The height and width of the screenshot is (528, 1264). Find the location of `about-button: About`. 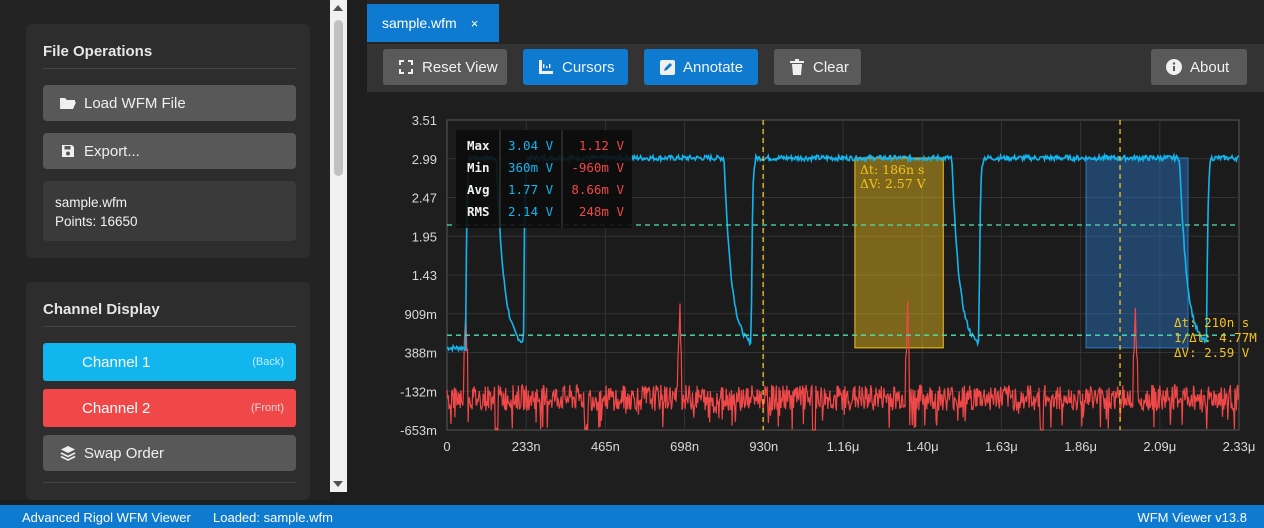

about-button: About is located at coordinates (1199, 67).